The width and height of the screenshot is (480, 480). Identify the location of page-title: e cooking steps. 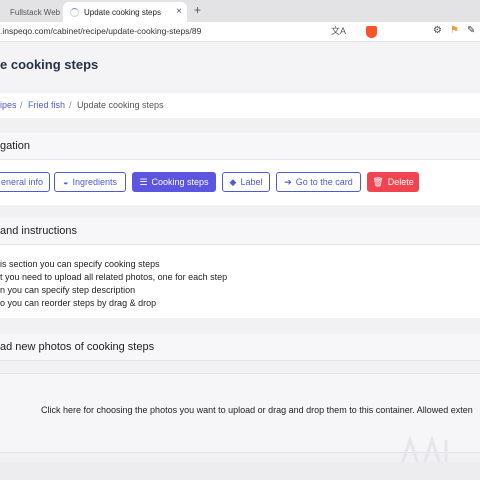
(49, 64).